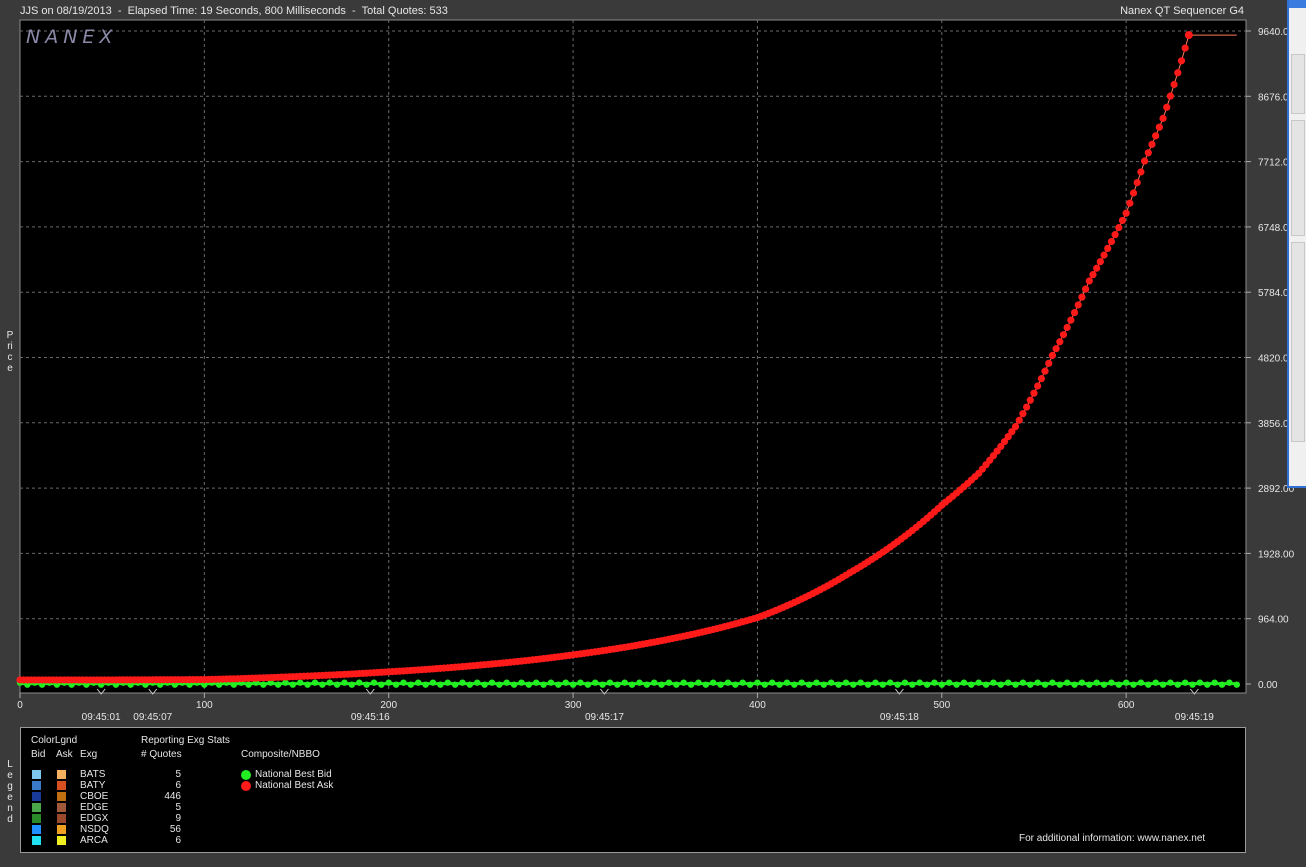 The height and width of the screenshot is (867, 1306). Describe the element at coordinates (246, 786) in the screenshot. I see `nbbo-dot-icon` at that location.